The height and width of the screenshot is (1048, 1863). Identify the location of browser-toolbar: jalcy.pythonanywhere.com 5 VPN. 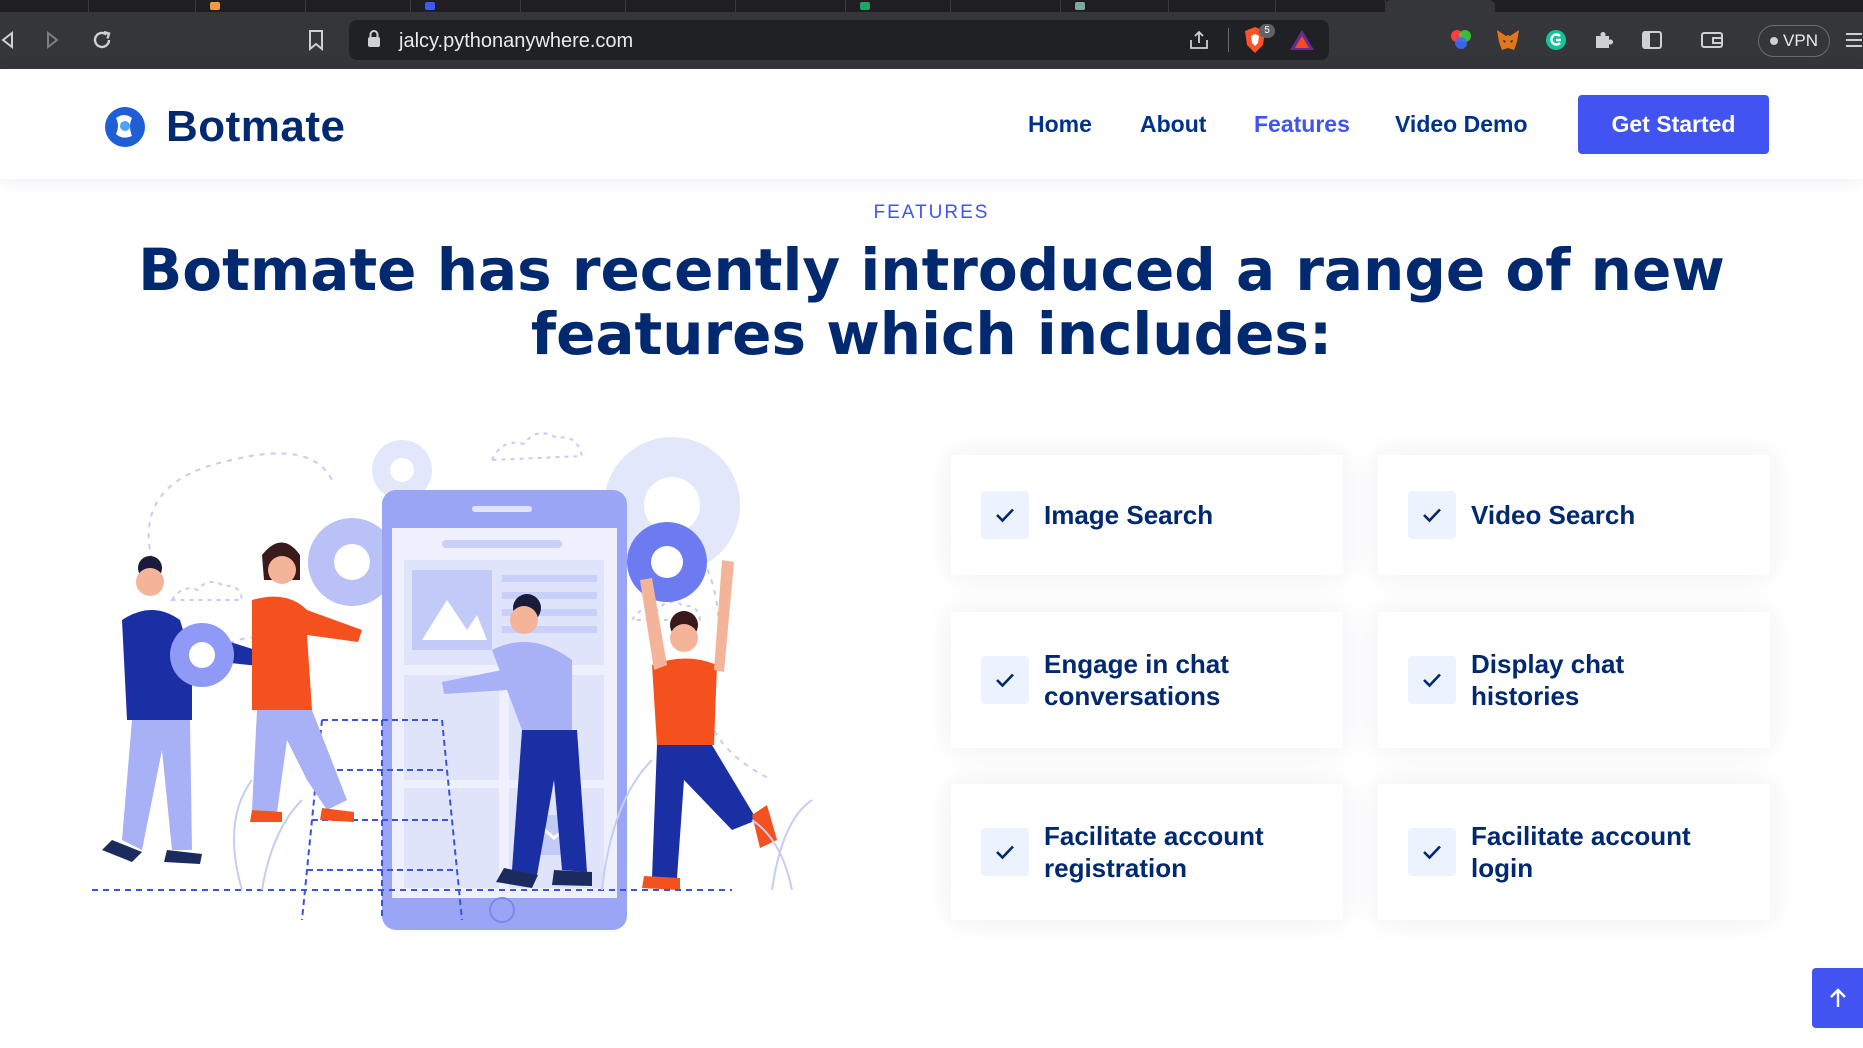
(931, 40).